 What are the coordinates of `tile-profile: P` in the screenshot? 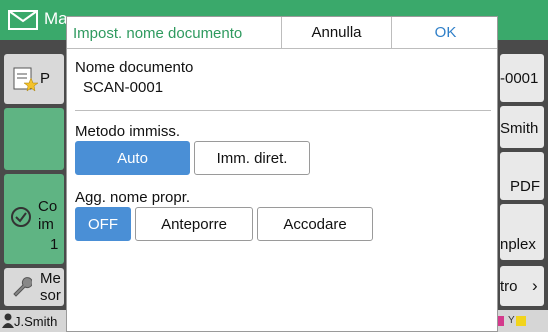 It's located at (34, 79).